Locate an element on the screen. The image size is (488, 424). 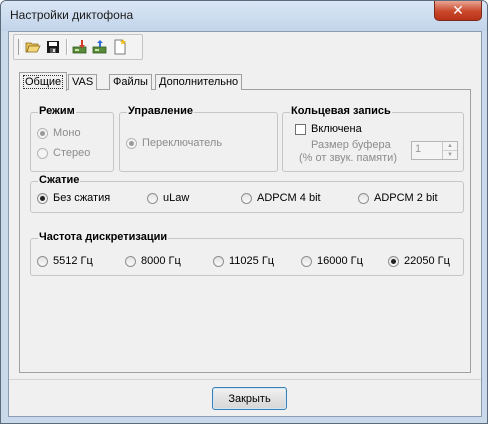
close-icon: ✕ is located at coordinates (458, 10).